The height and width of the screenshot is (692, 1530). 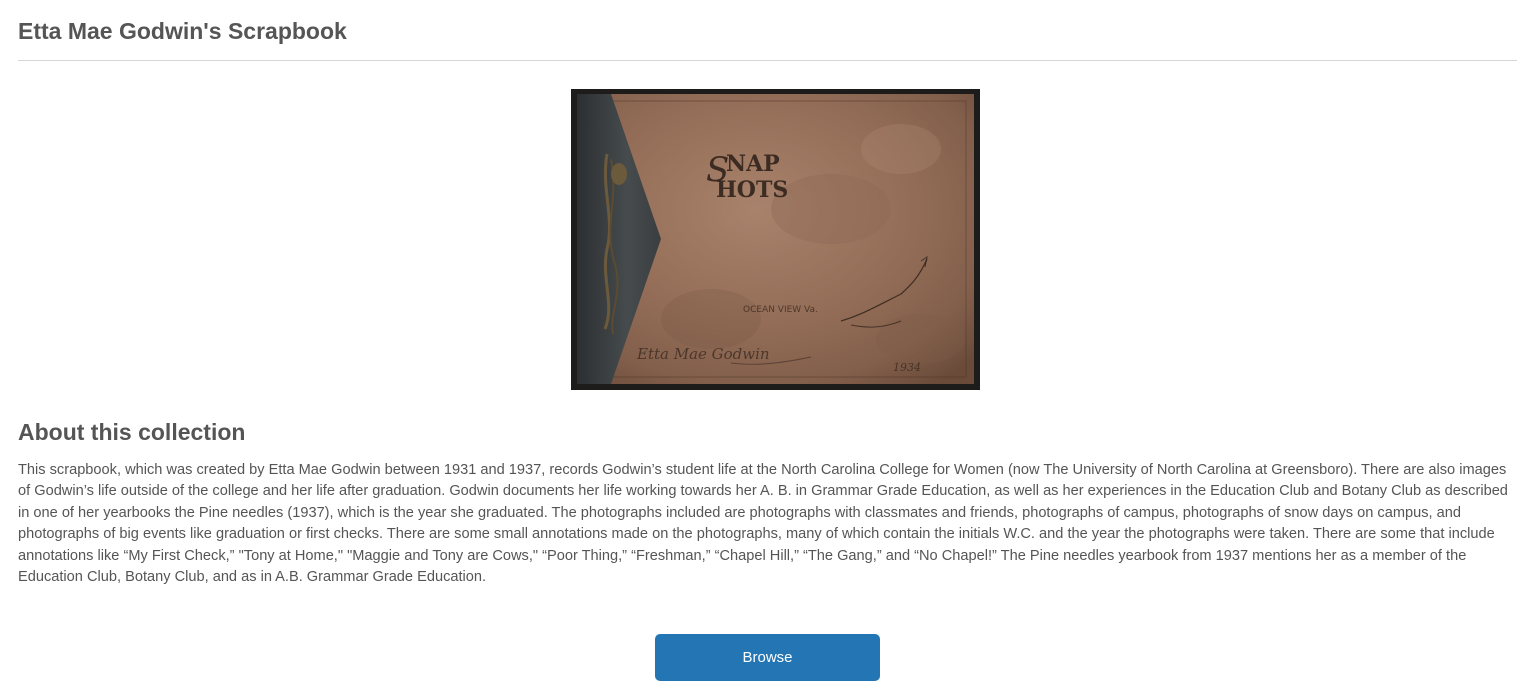 I want to click on svg-text: 1934, so click(x=907, y=367).